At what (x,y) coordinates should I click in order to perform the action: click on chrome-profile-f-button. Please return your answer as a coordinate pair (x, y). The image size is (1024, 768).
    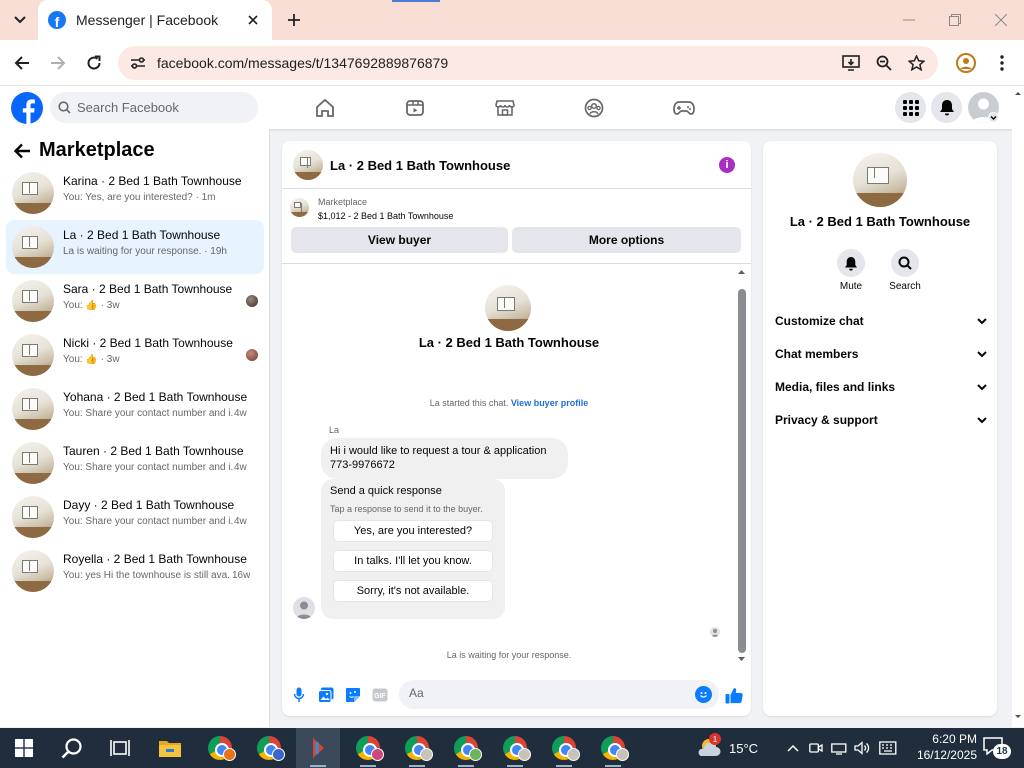
    Looking at the image, I should click on (220, 748).